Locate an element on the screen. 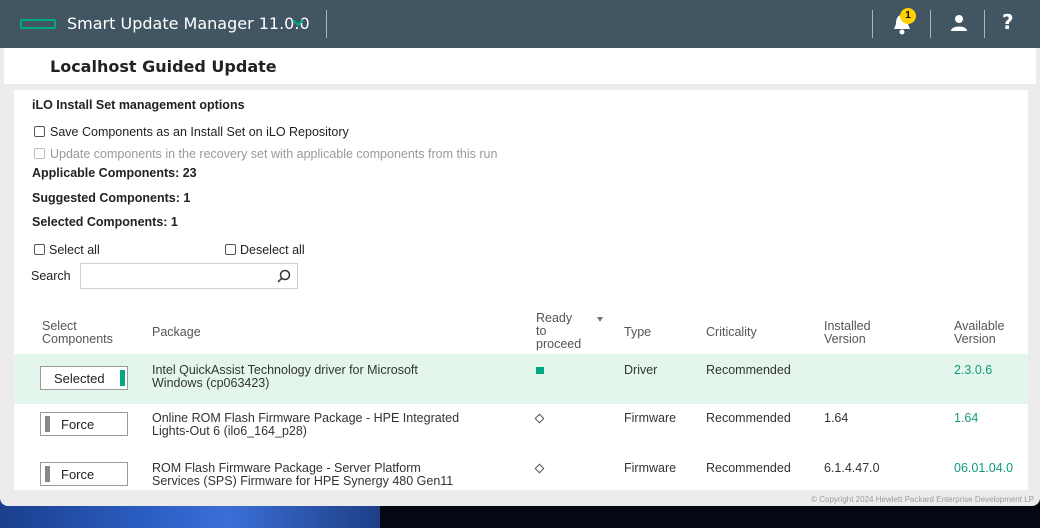  save-install-set-checkbox is located at coordinates (39, 131).